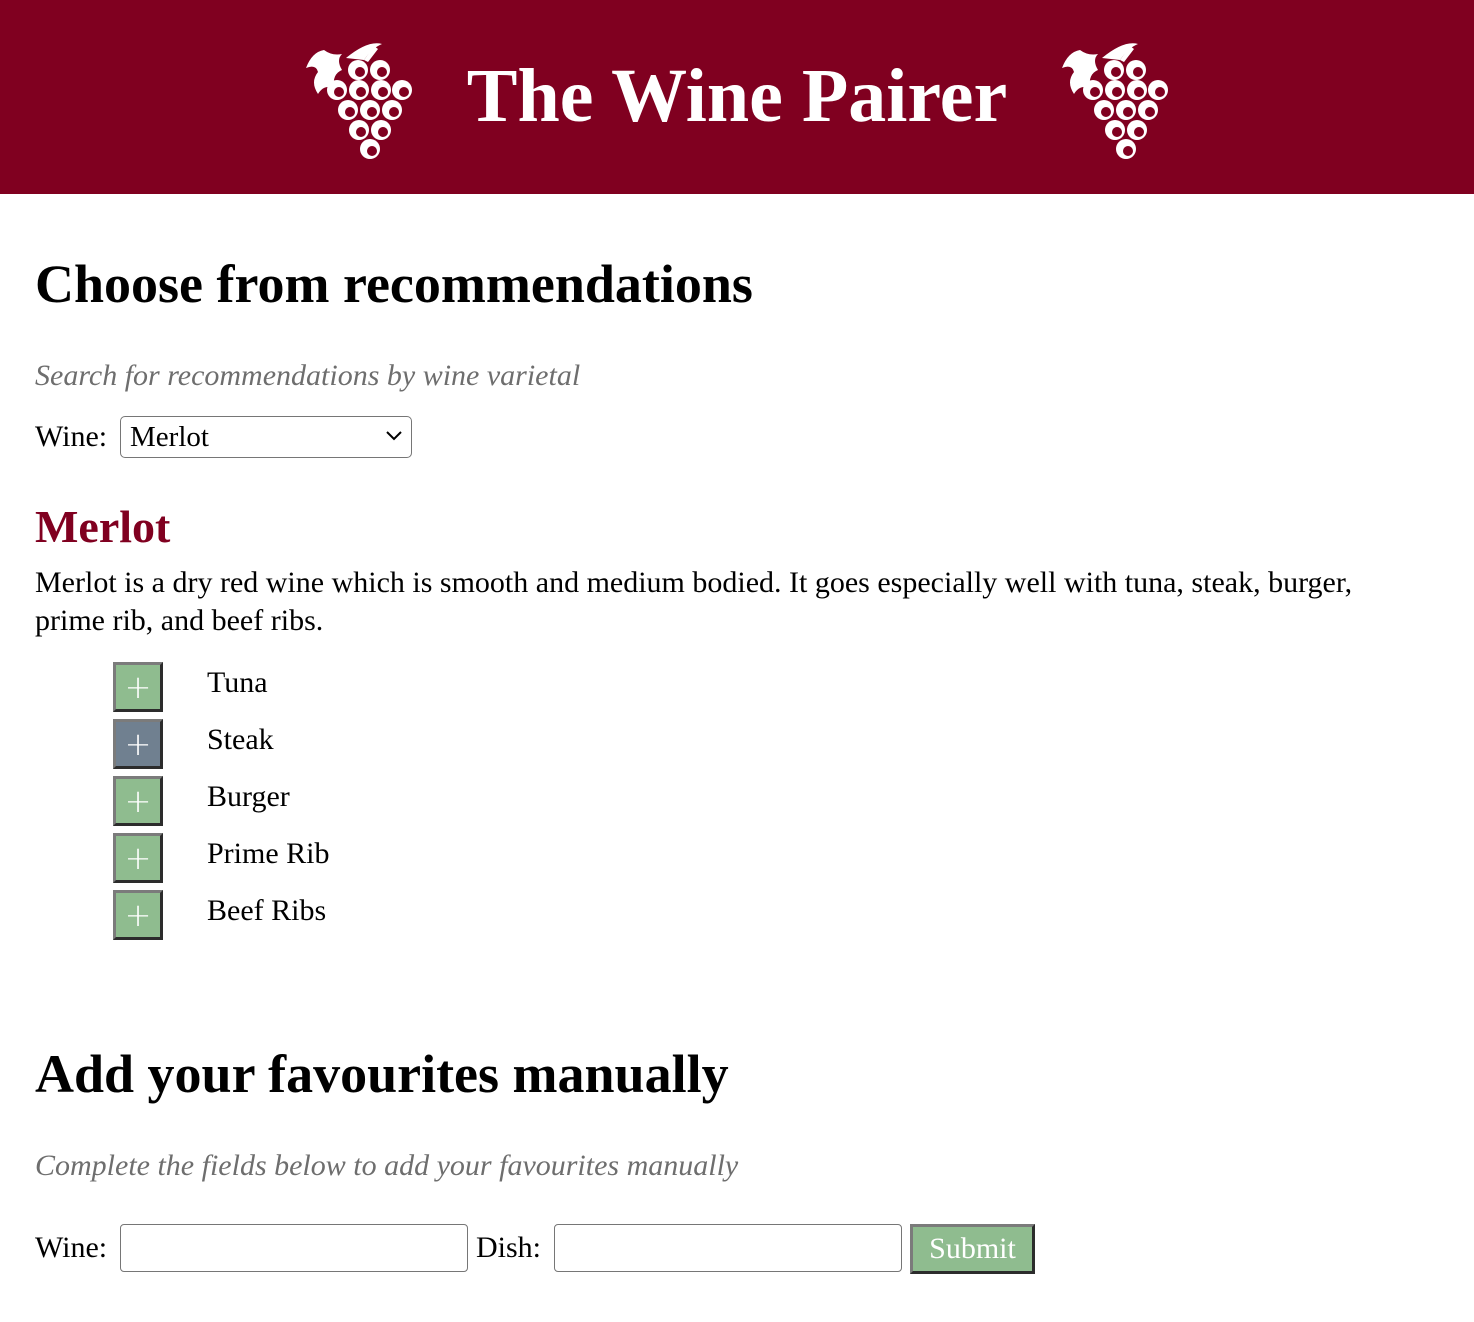 Image resolution: width=1474 pixels, height=1322 pixels. What do you see at coordinates (363, 918) in the screenshot?
I see `pairing-item-beef-ribs: + Beef Ribs` at bounding box center [363, 918].